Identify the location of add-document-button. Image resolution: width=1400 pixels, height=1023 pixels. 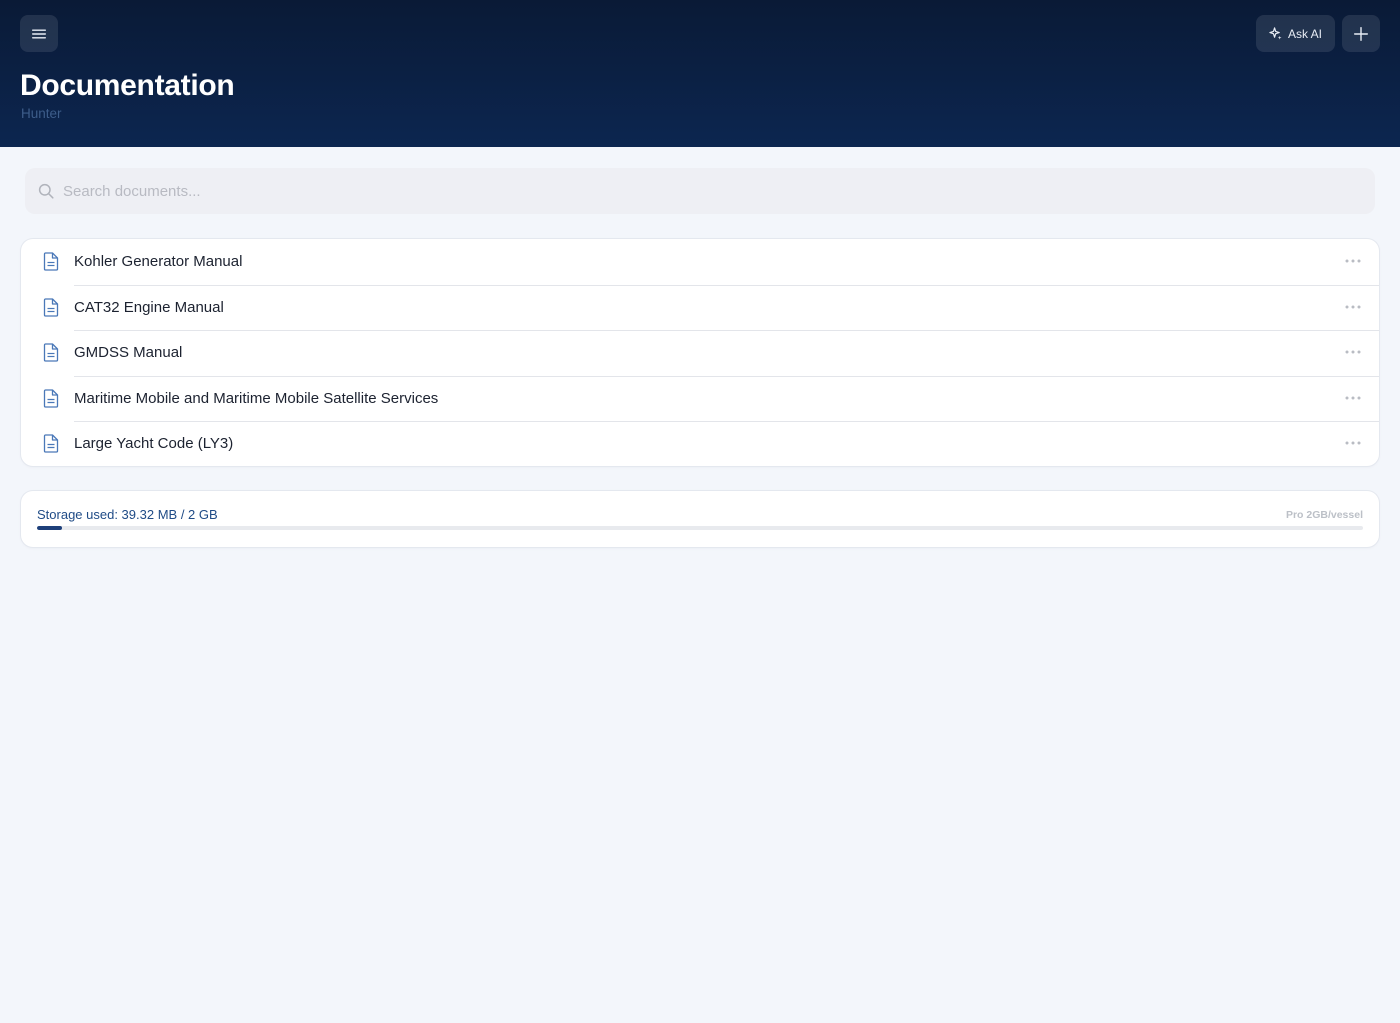
(1361, 33).